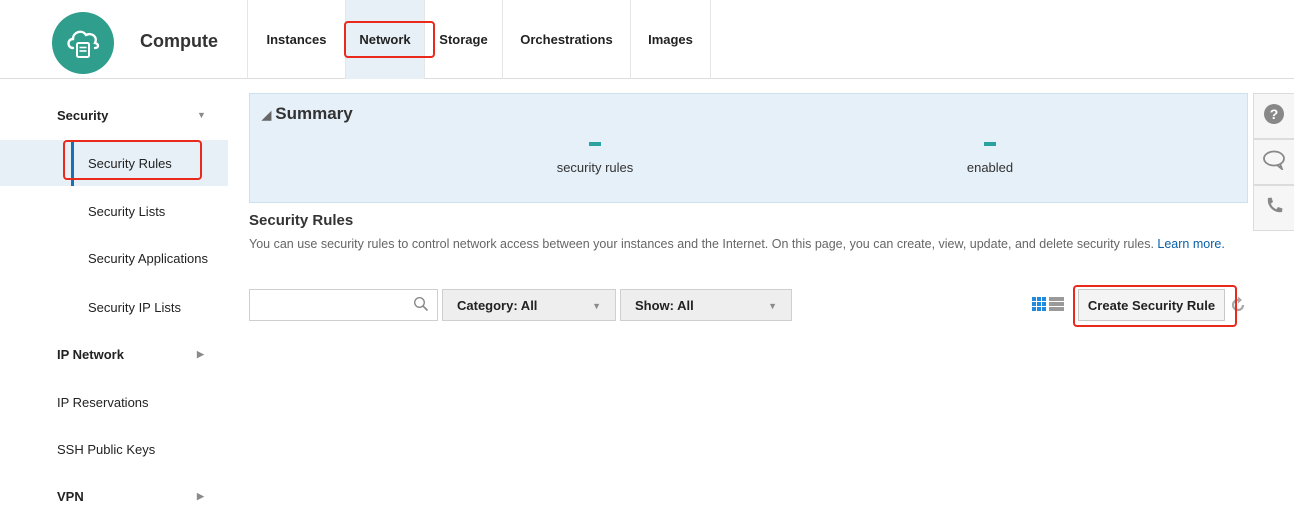 The image size is (1294, 505). What do you see at coordinates (1238, 307) in the screenshot?
I see `refresh-icon` at bounding box center [1238, 307].